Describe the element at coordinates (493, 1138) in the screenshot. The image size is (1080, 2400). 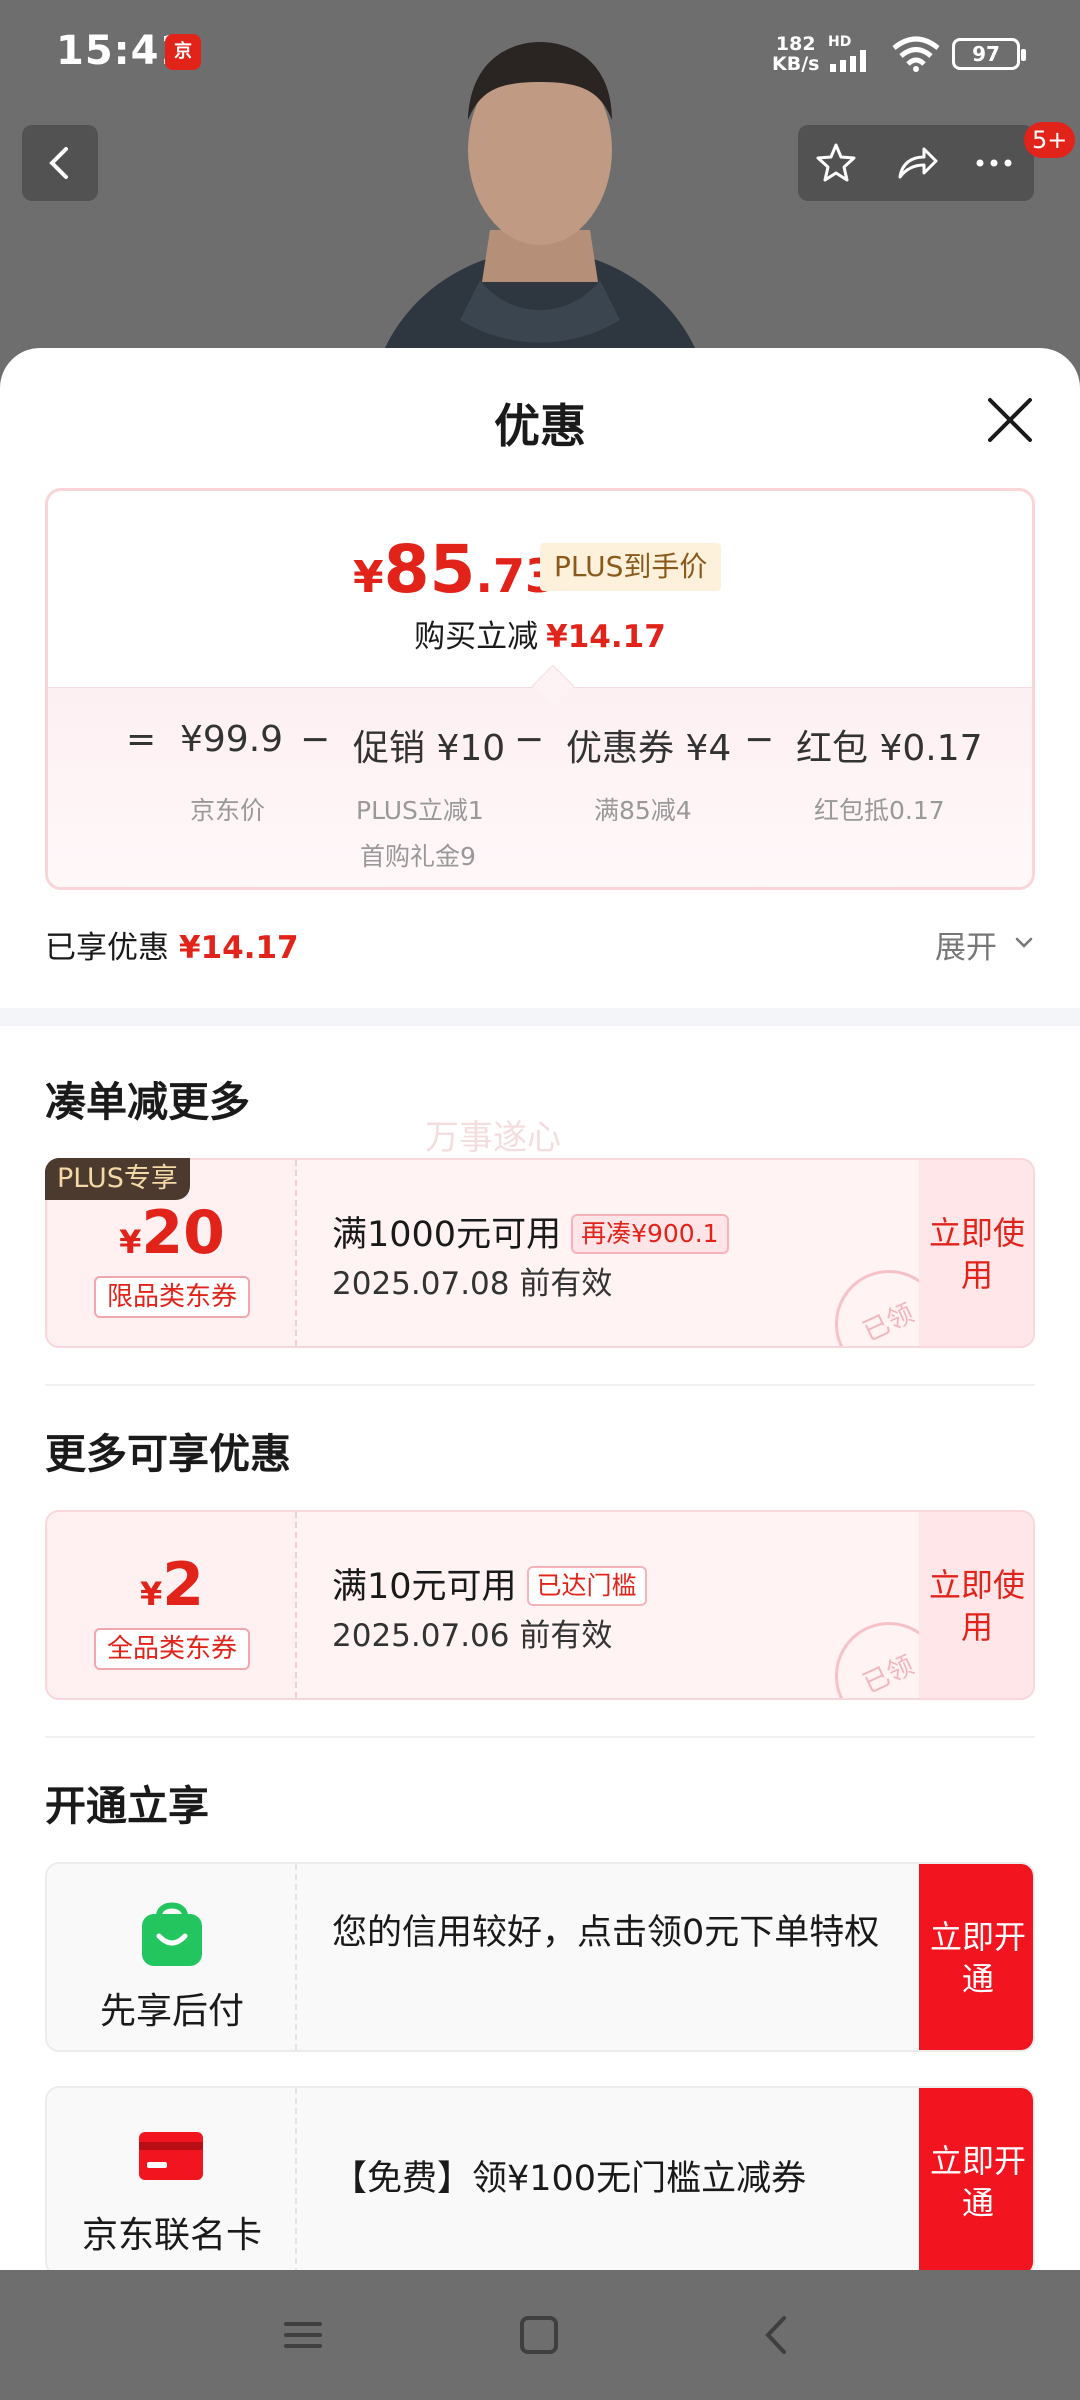
I see `watermark-text: 万事遂心` at that location.